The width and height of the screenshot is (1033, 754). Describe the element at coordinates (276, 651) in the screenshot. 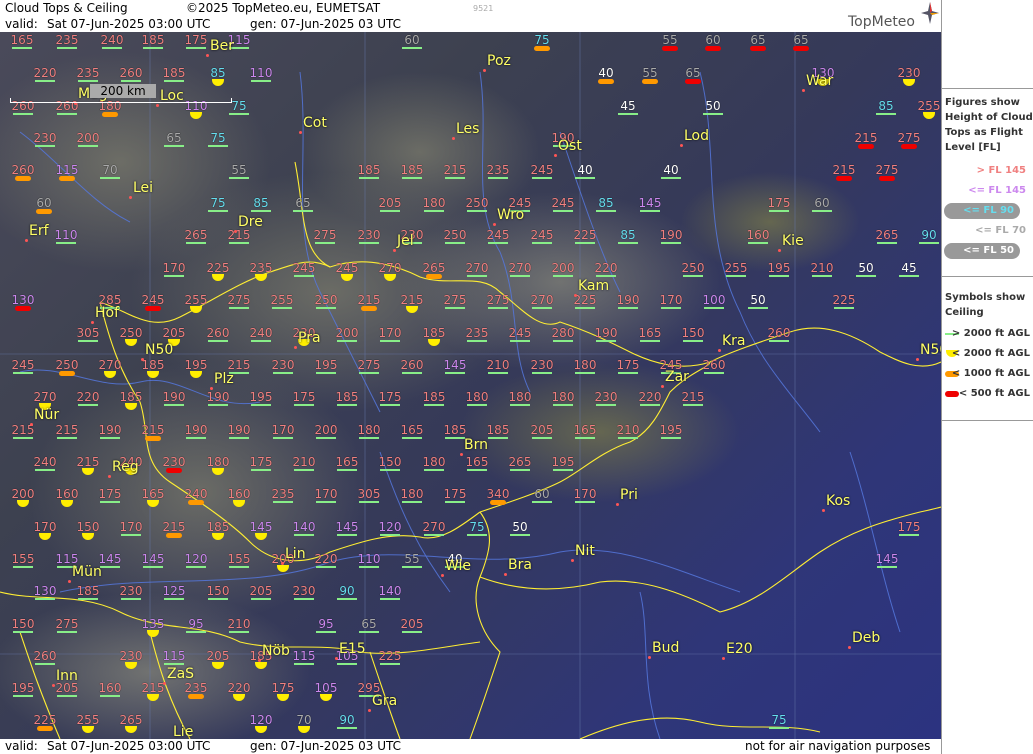

I see `city-label: Nöb` at that location.